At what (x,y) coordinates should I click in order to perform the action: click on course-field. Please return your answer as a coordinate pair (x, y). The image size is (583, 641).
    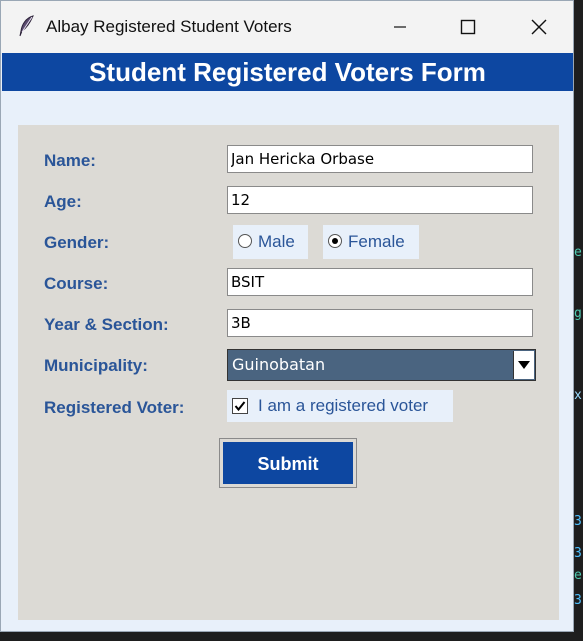
    Looking at the image, I should click on (380, 282).